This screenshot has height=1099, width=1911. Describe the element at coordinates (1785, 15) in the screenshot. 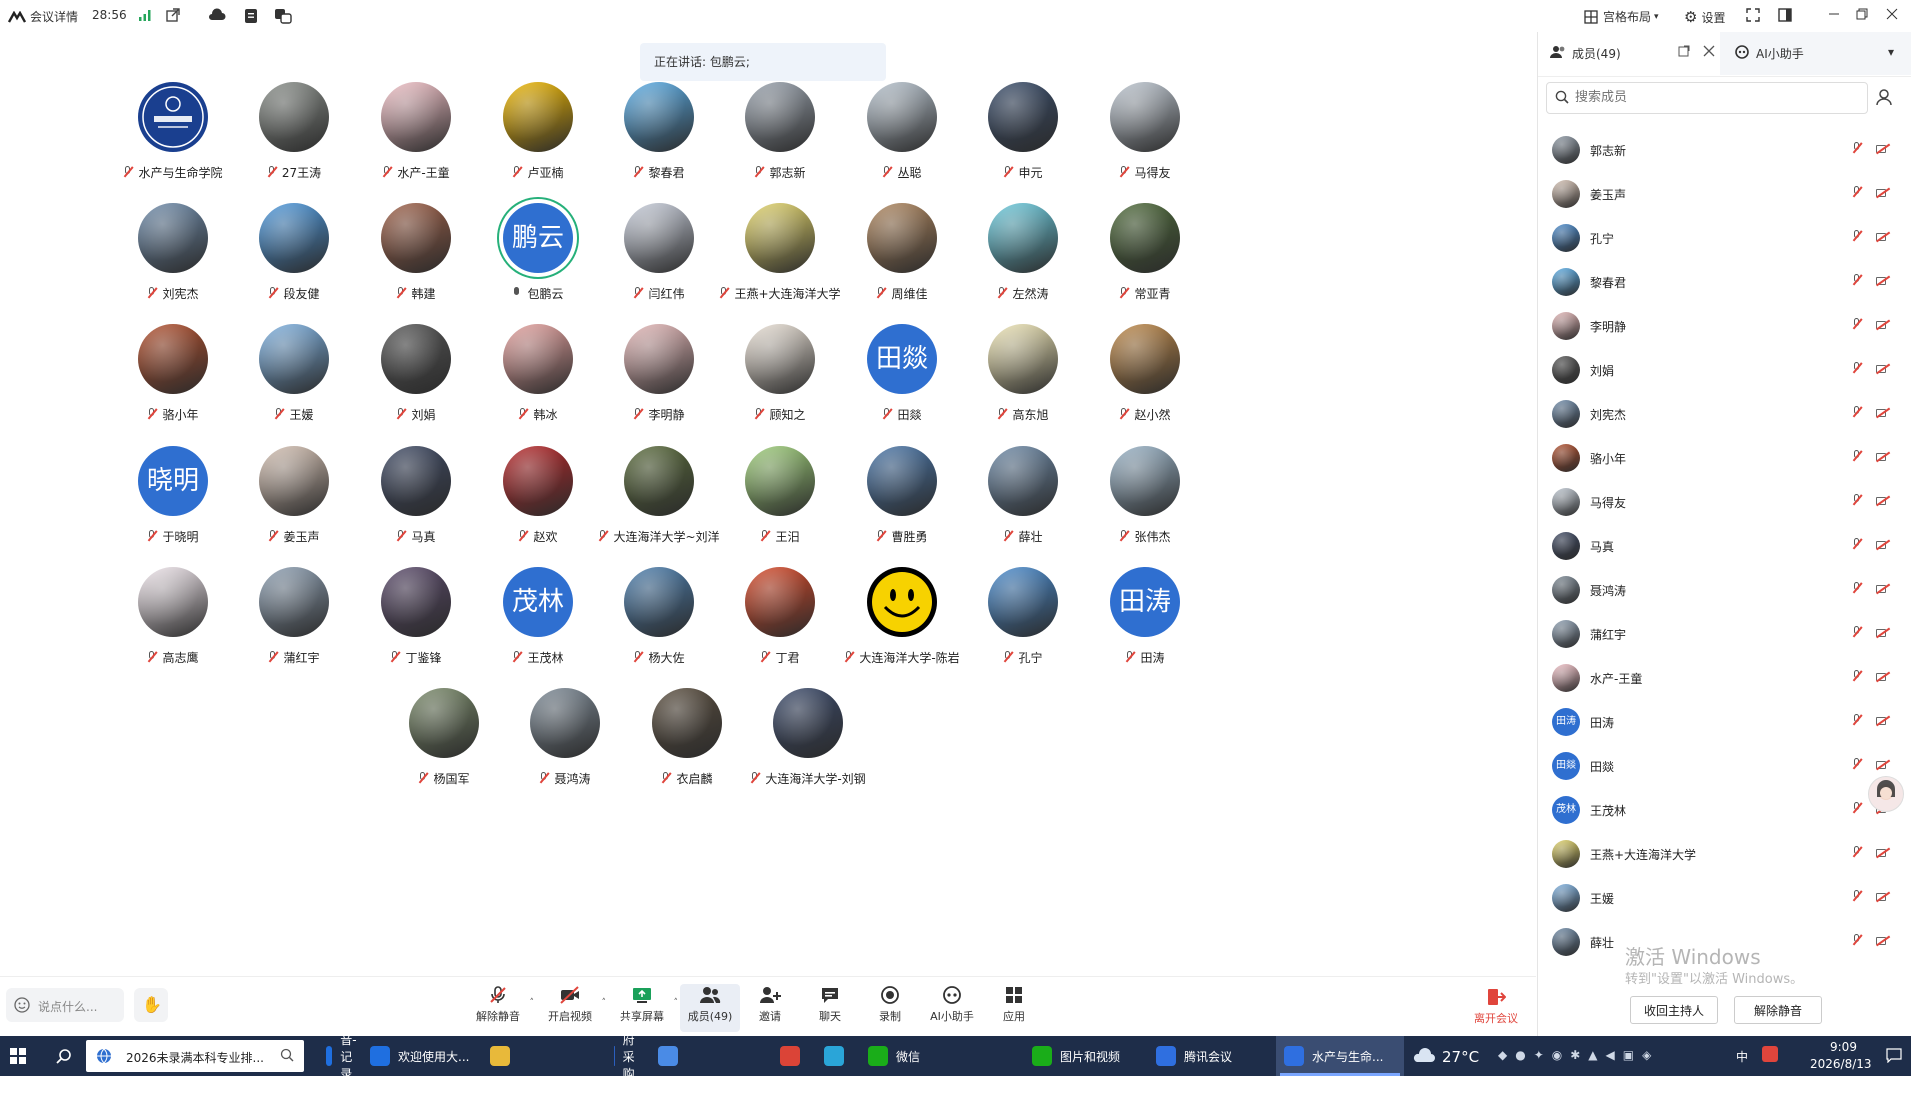

I see `sidebar-toggle-icon` at that location.